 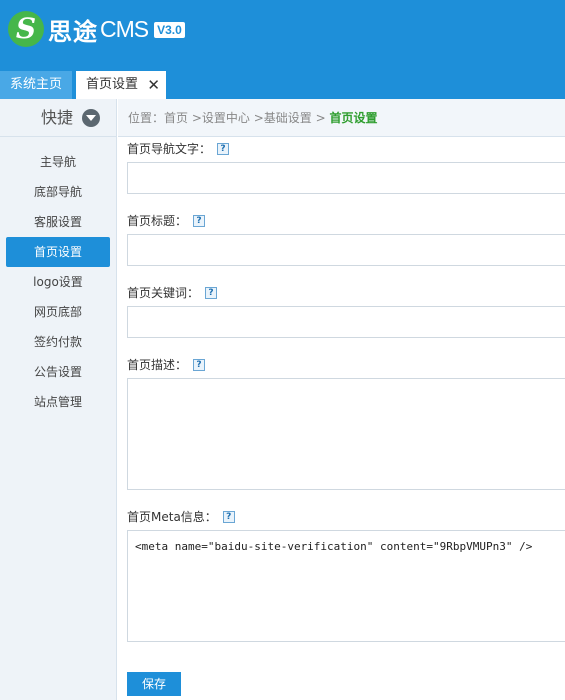 I want to click on breadcrumb-prefix: 位置：, so click(x=146, y=118).